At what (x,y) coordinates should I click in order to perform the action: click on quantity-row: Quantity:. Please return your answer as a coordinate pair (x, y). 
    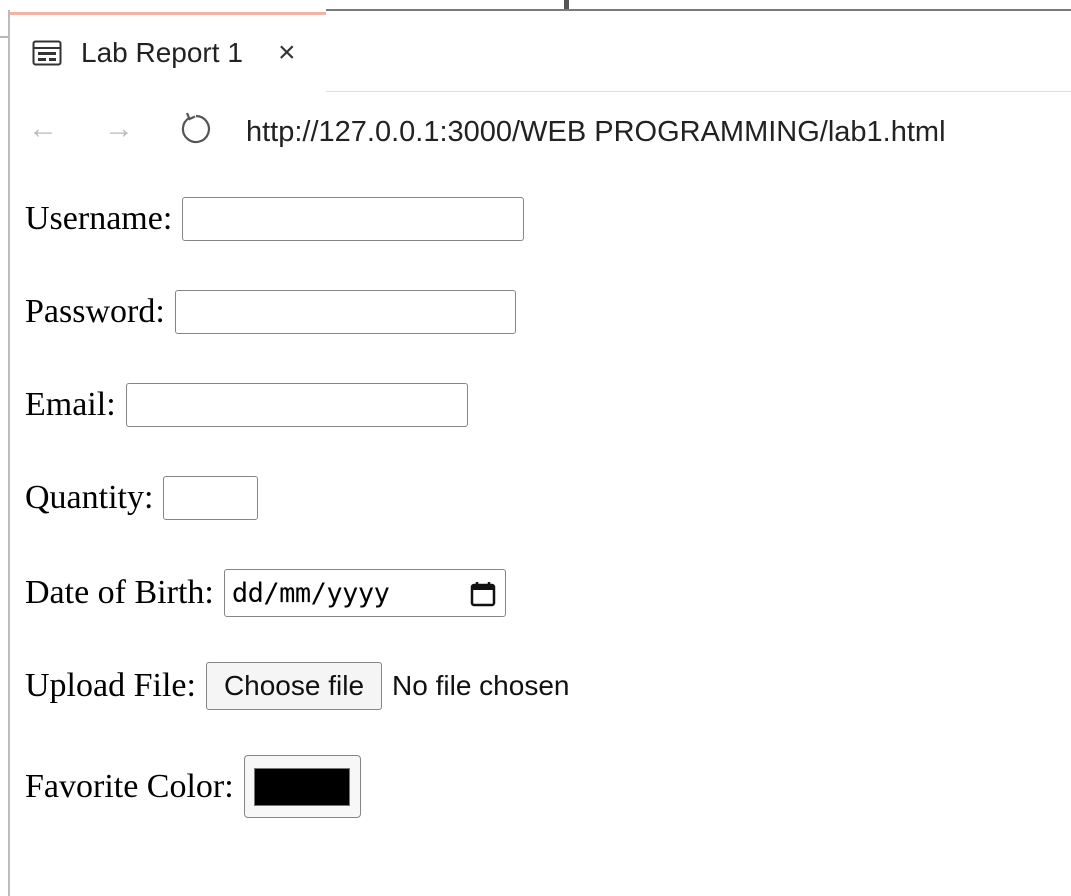
    Looking at the image, I should click on (142, 498).